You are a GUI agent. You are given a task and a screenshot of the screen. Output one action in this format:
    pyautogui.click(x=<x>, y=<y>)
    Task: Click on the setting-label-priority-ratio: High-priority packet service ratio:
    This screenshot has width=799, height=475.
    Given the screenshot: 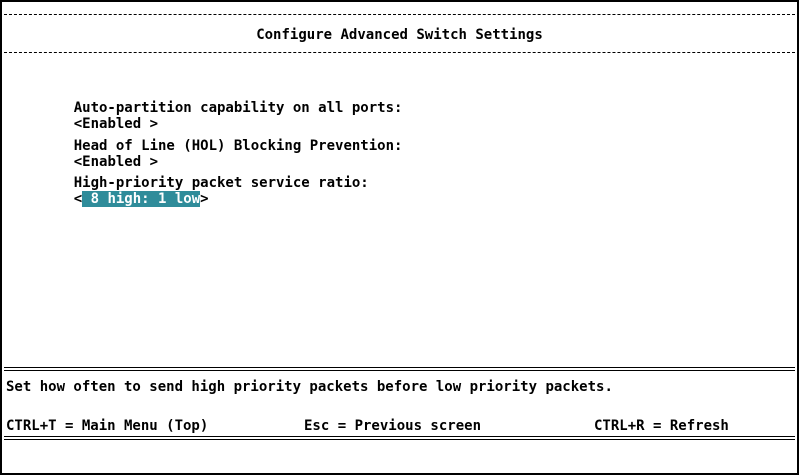 What is the action you would take?
    pyautogui.click(x=221, y=183)
    